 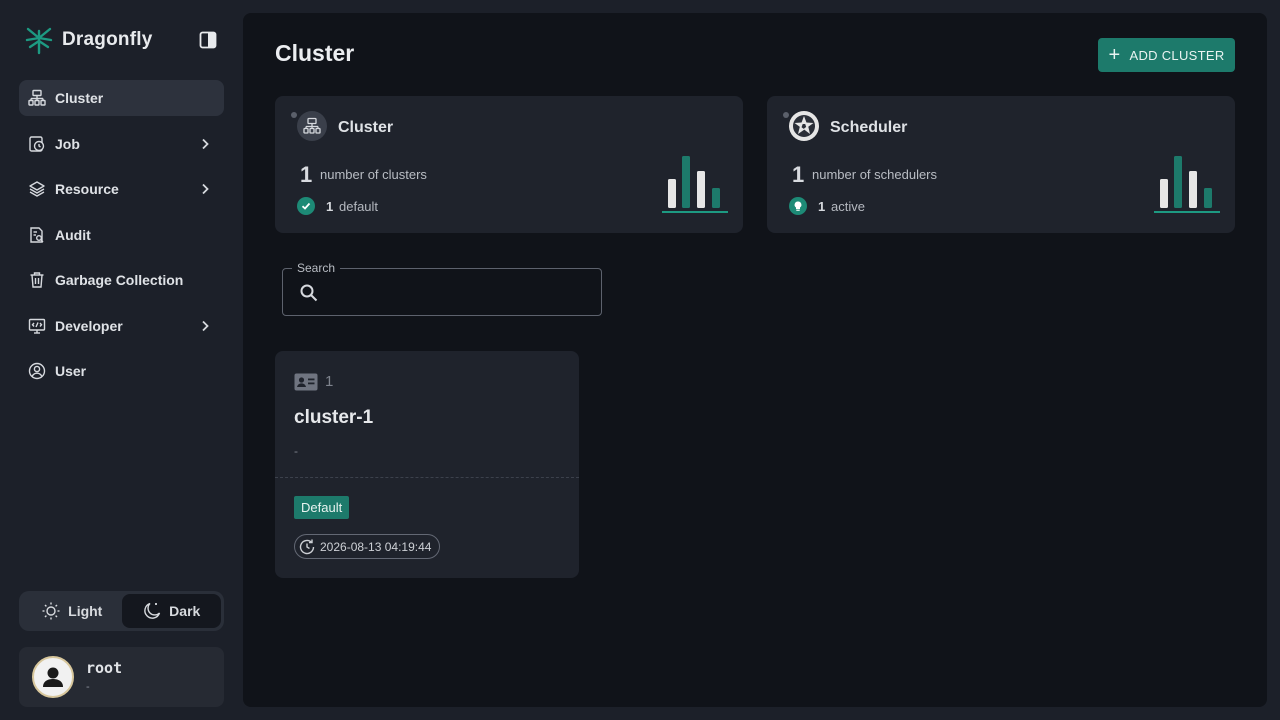 I want to click on sidebar-item-developer: Developer, so click(x=121, y=326).